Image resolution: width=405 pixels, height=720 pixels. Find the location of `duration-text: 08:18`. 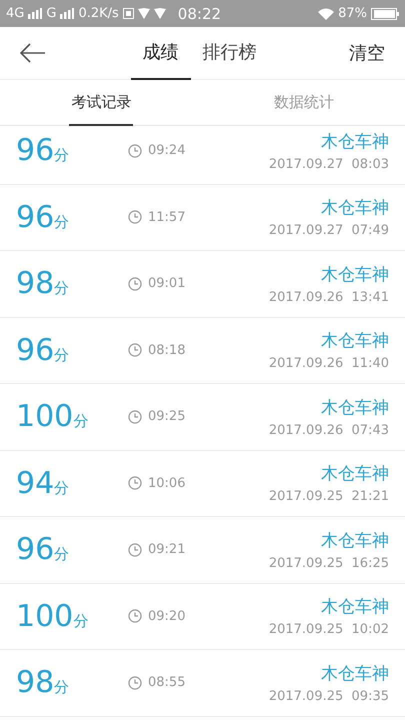

duration-text: 08:18 is located at coordinates (167, 350).